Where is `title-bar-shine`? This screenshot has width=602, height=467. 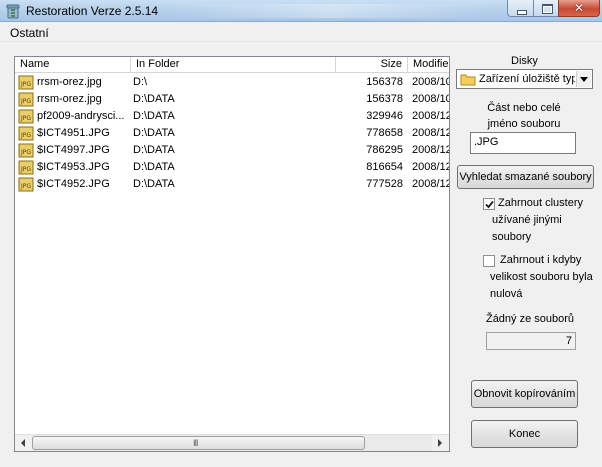 title-bar-shine is located at coordinates (330, 11).